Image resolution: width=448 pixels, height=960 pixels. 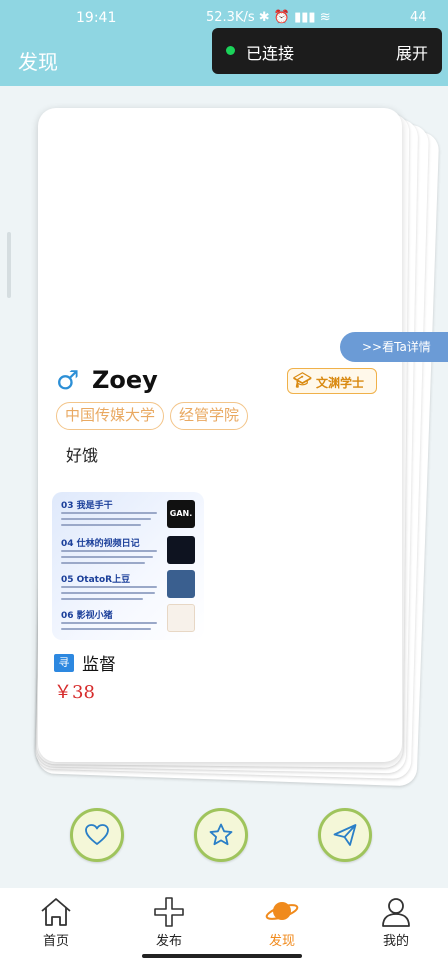 What do you see at coordinates (96, 18) in the screenshot?
I see `status-time: 19:41` at bounding box center [96, 18].